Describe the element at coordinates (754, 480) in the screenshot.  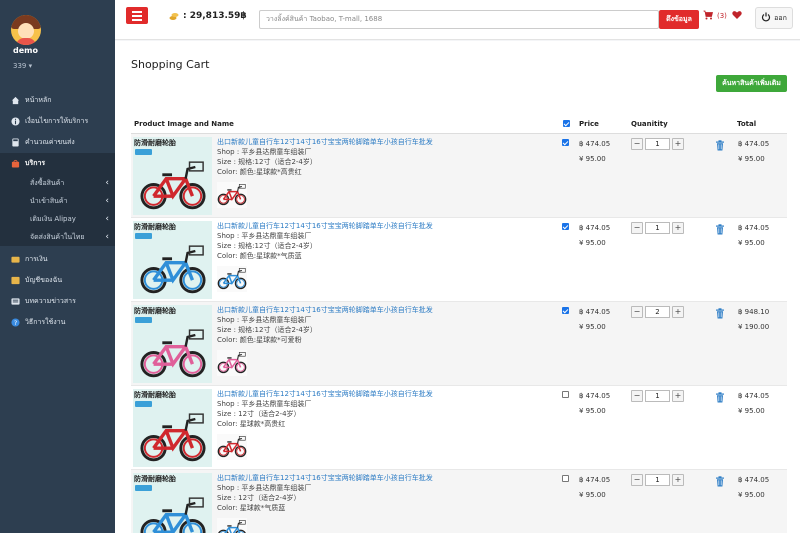
I see `total-thb: ฿ 474.05` at that location.